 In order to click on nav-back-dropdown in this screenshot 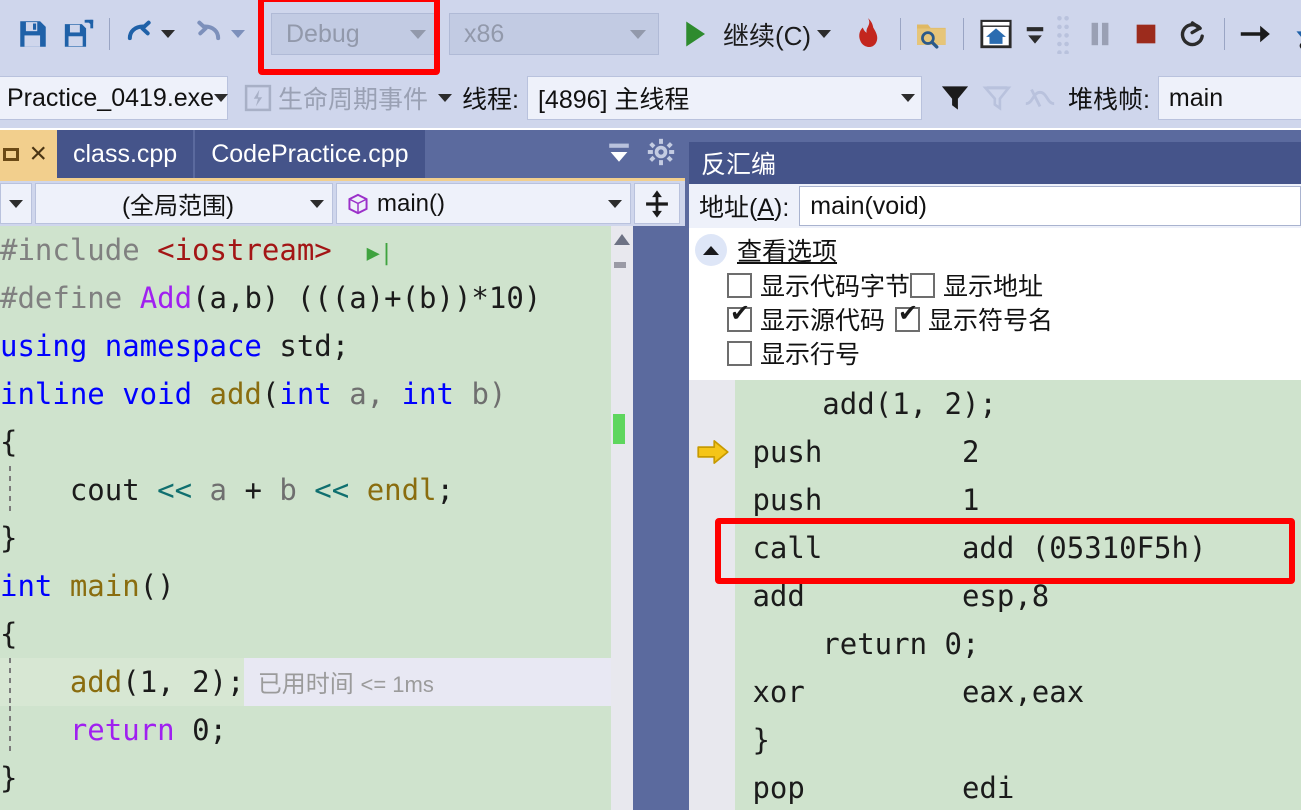, I will do `click(16, 203)`.